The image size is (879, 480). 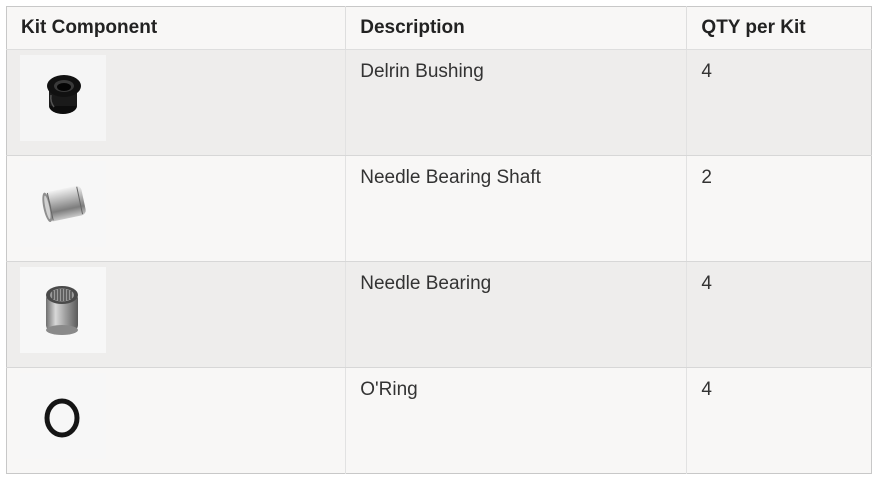 I want to click on description-text: Needle Bearing Shaft, so click(x=450, y=177).